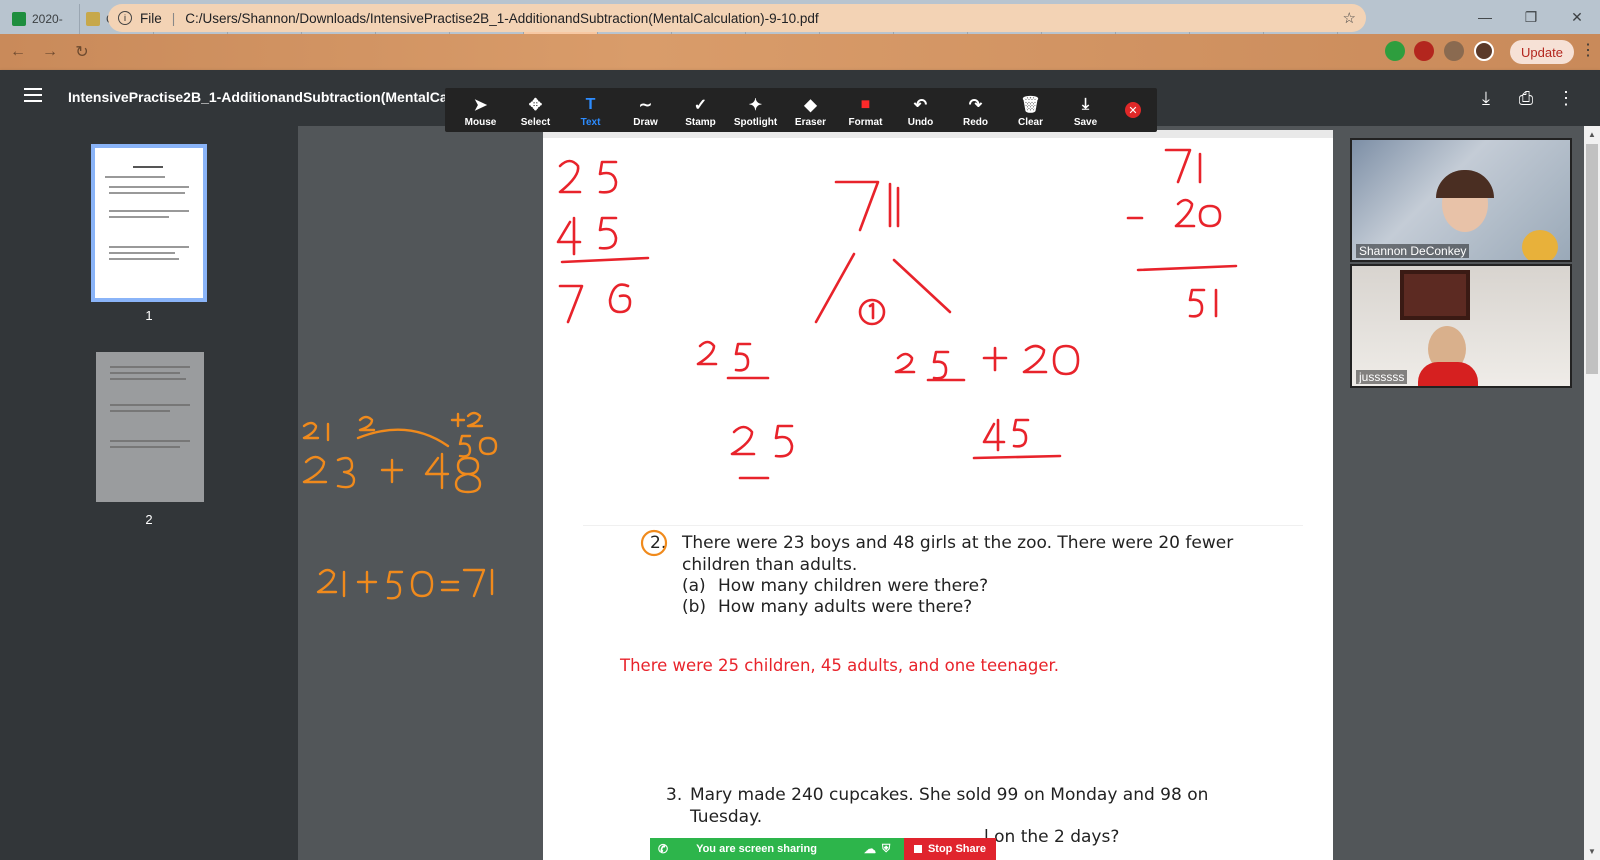 This screenshot has width=1600, height=860. What do you see at coordinates (1485, 17) in the screenshot?
I see `minimize-icon: —` at bounding box center [1485, 17].